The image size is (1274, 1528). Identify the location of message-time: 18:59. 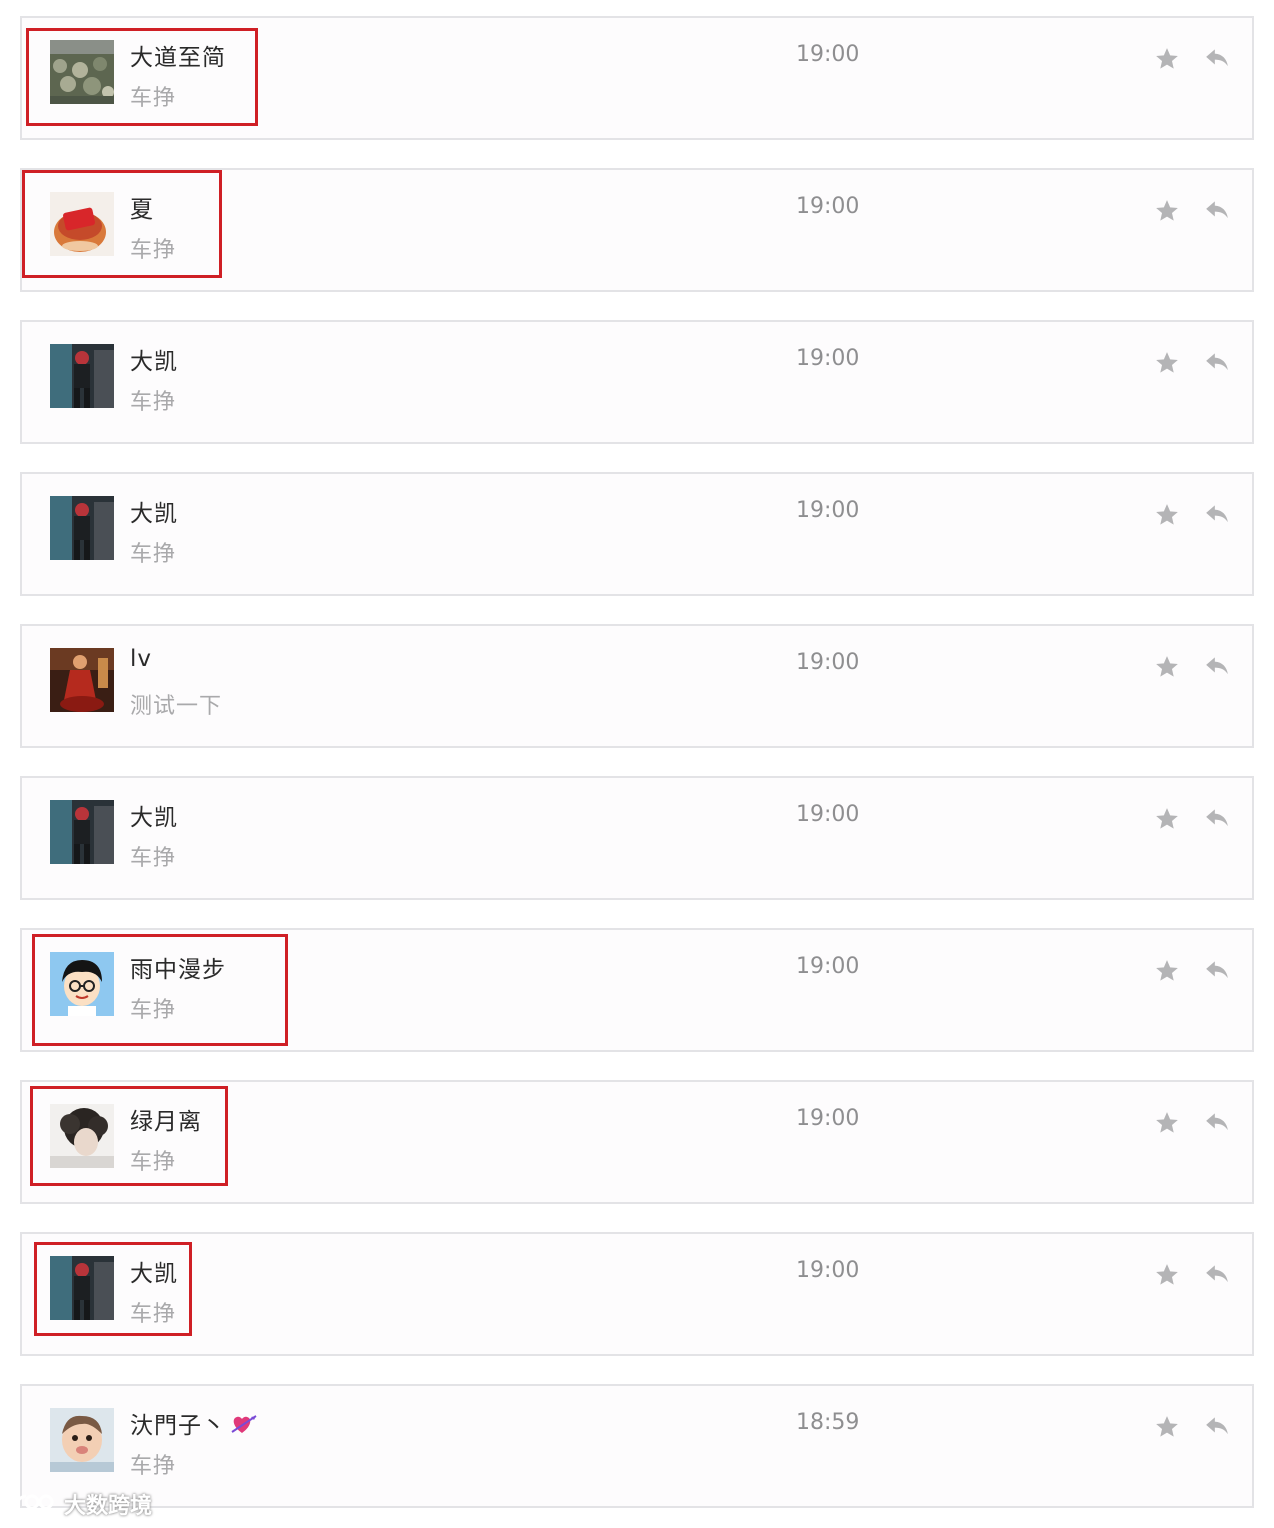
(828, 1422).